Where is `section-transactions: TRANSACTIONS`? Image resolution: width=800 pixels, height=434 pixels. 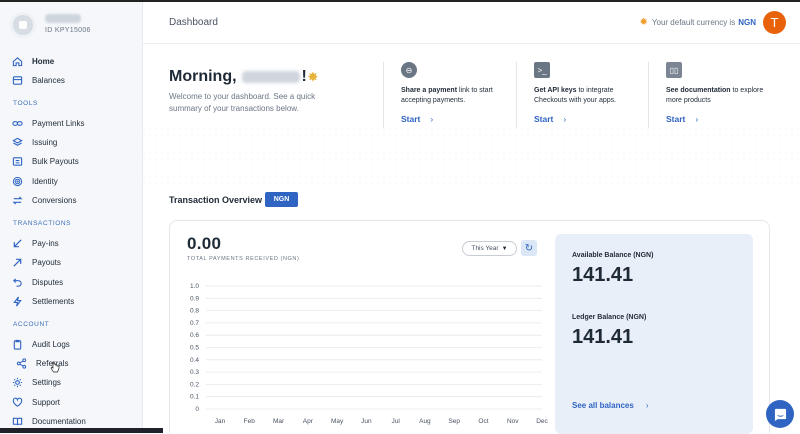
section-transactions: TRANSACTIONS is located at coordinates (42, 223).